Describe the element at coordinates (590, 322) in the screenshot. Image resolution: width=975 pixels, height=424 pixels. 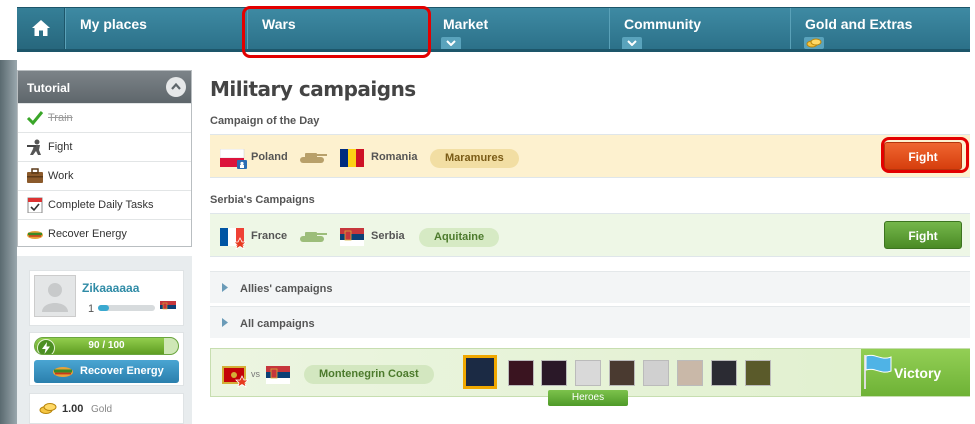
I see `all-campaigns-toggle: All campaigns` at that location.